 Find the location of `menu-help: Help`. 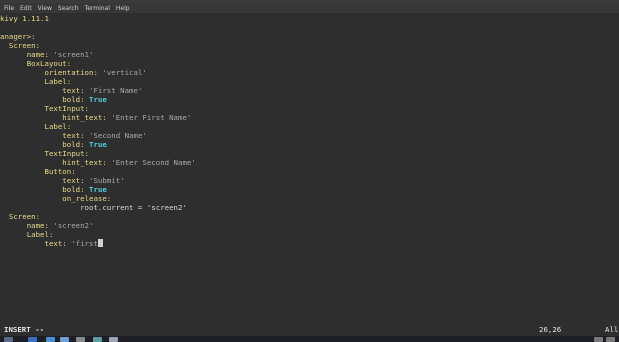

menu-help: Help is located at coordinates (123, 8).